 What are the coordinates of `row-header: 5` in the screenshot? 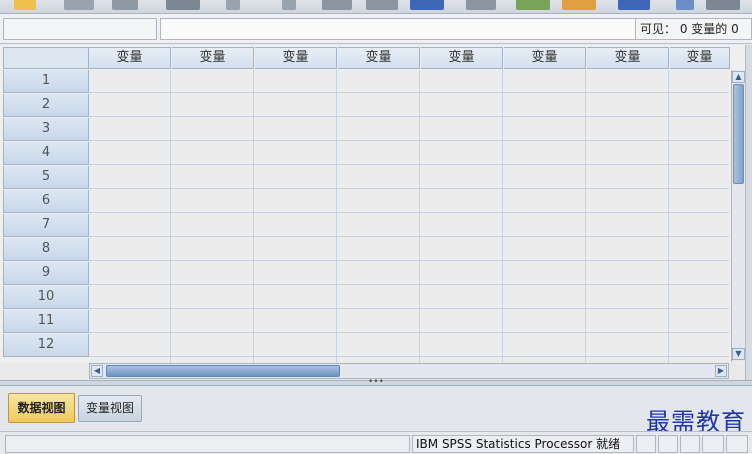 It's located at (46, 177).